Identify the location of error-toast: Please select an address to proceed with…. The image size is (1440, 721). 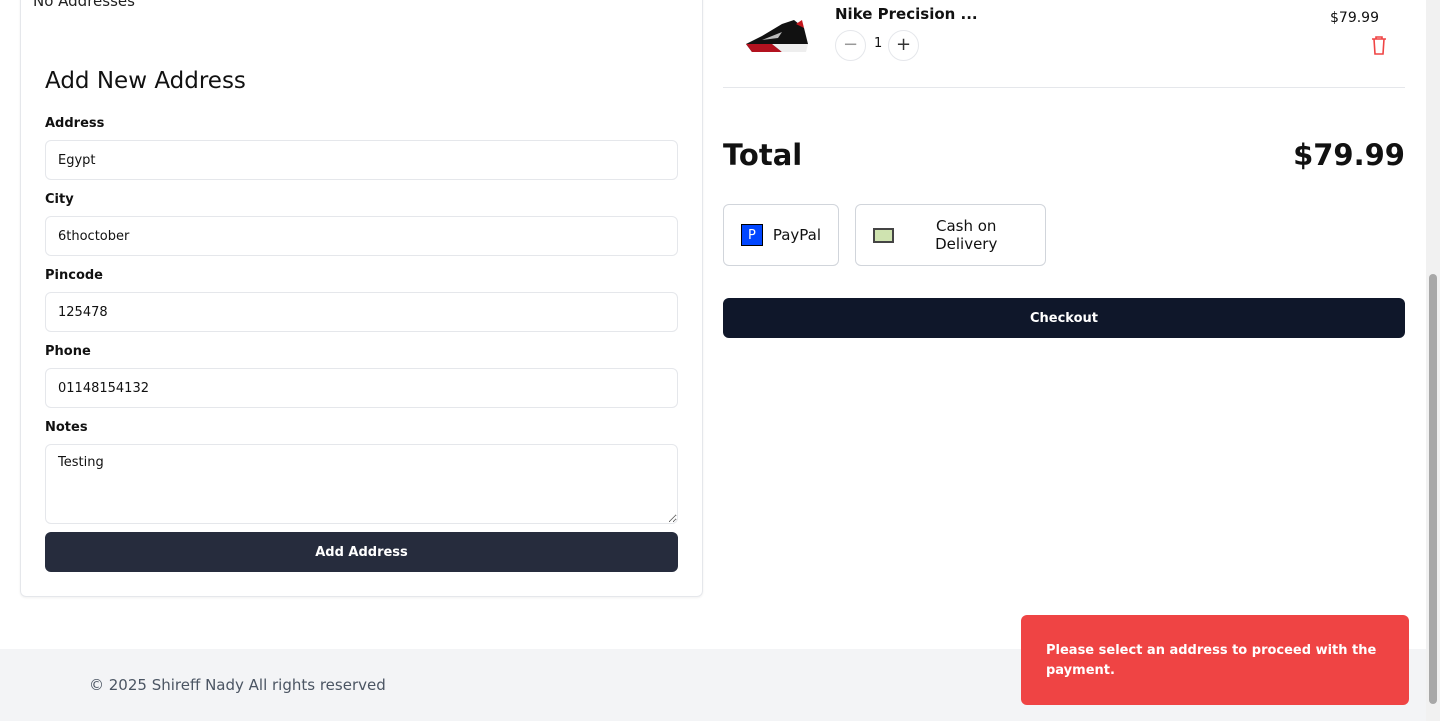
(1215, 660).